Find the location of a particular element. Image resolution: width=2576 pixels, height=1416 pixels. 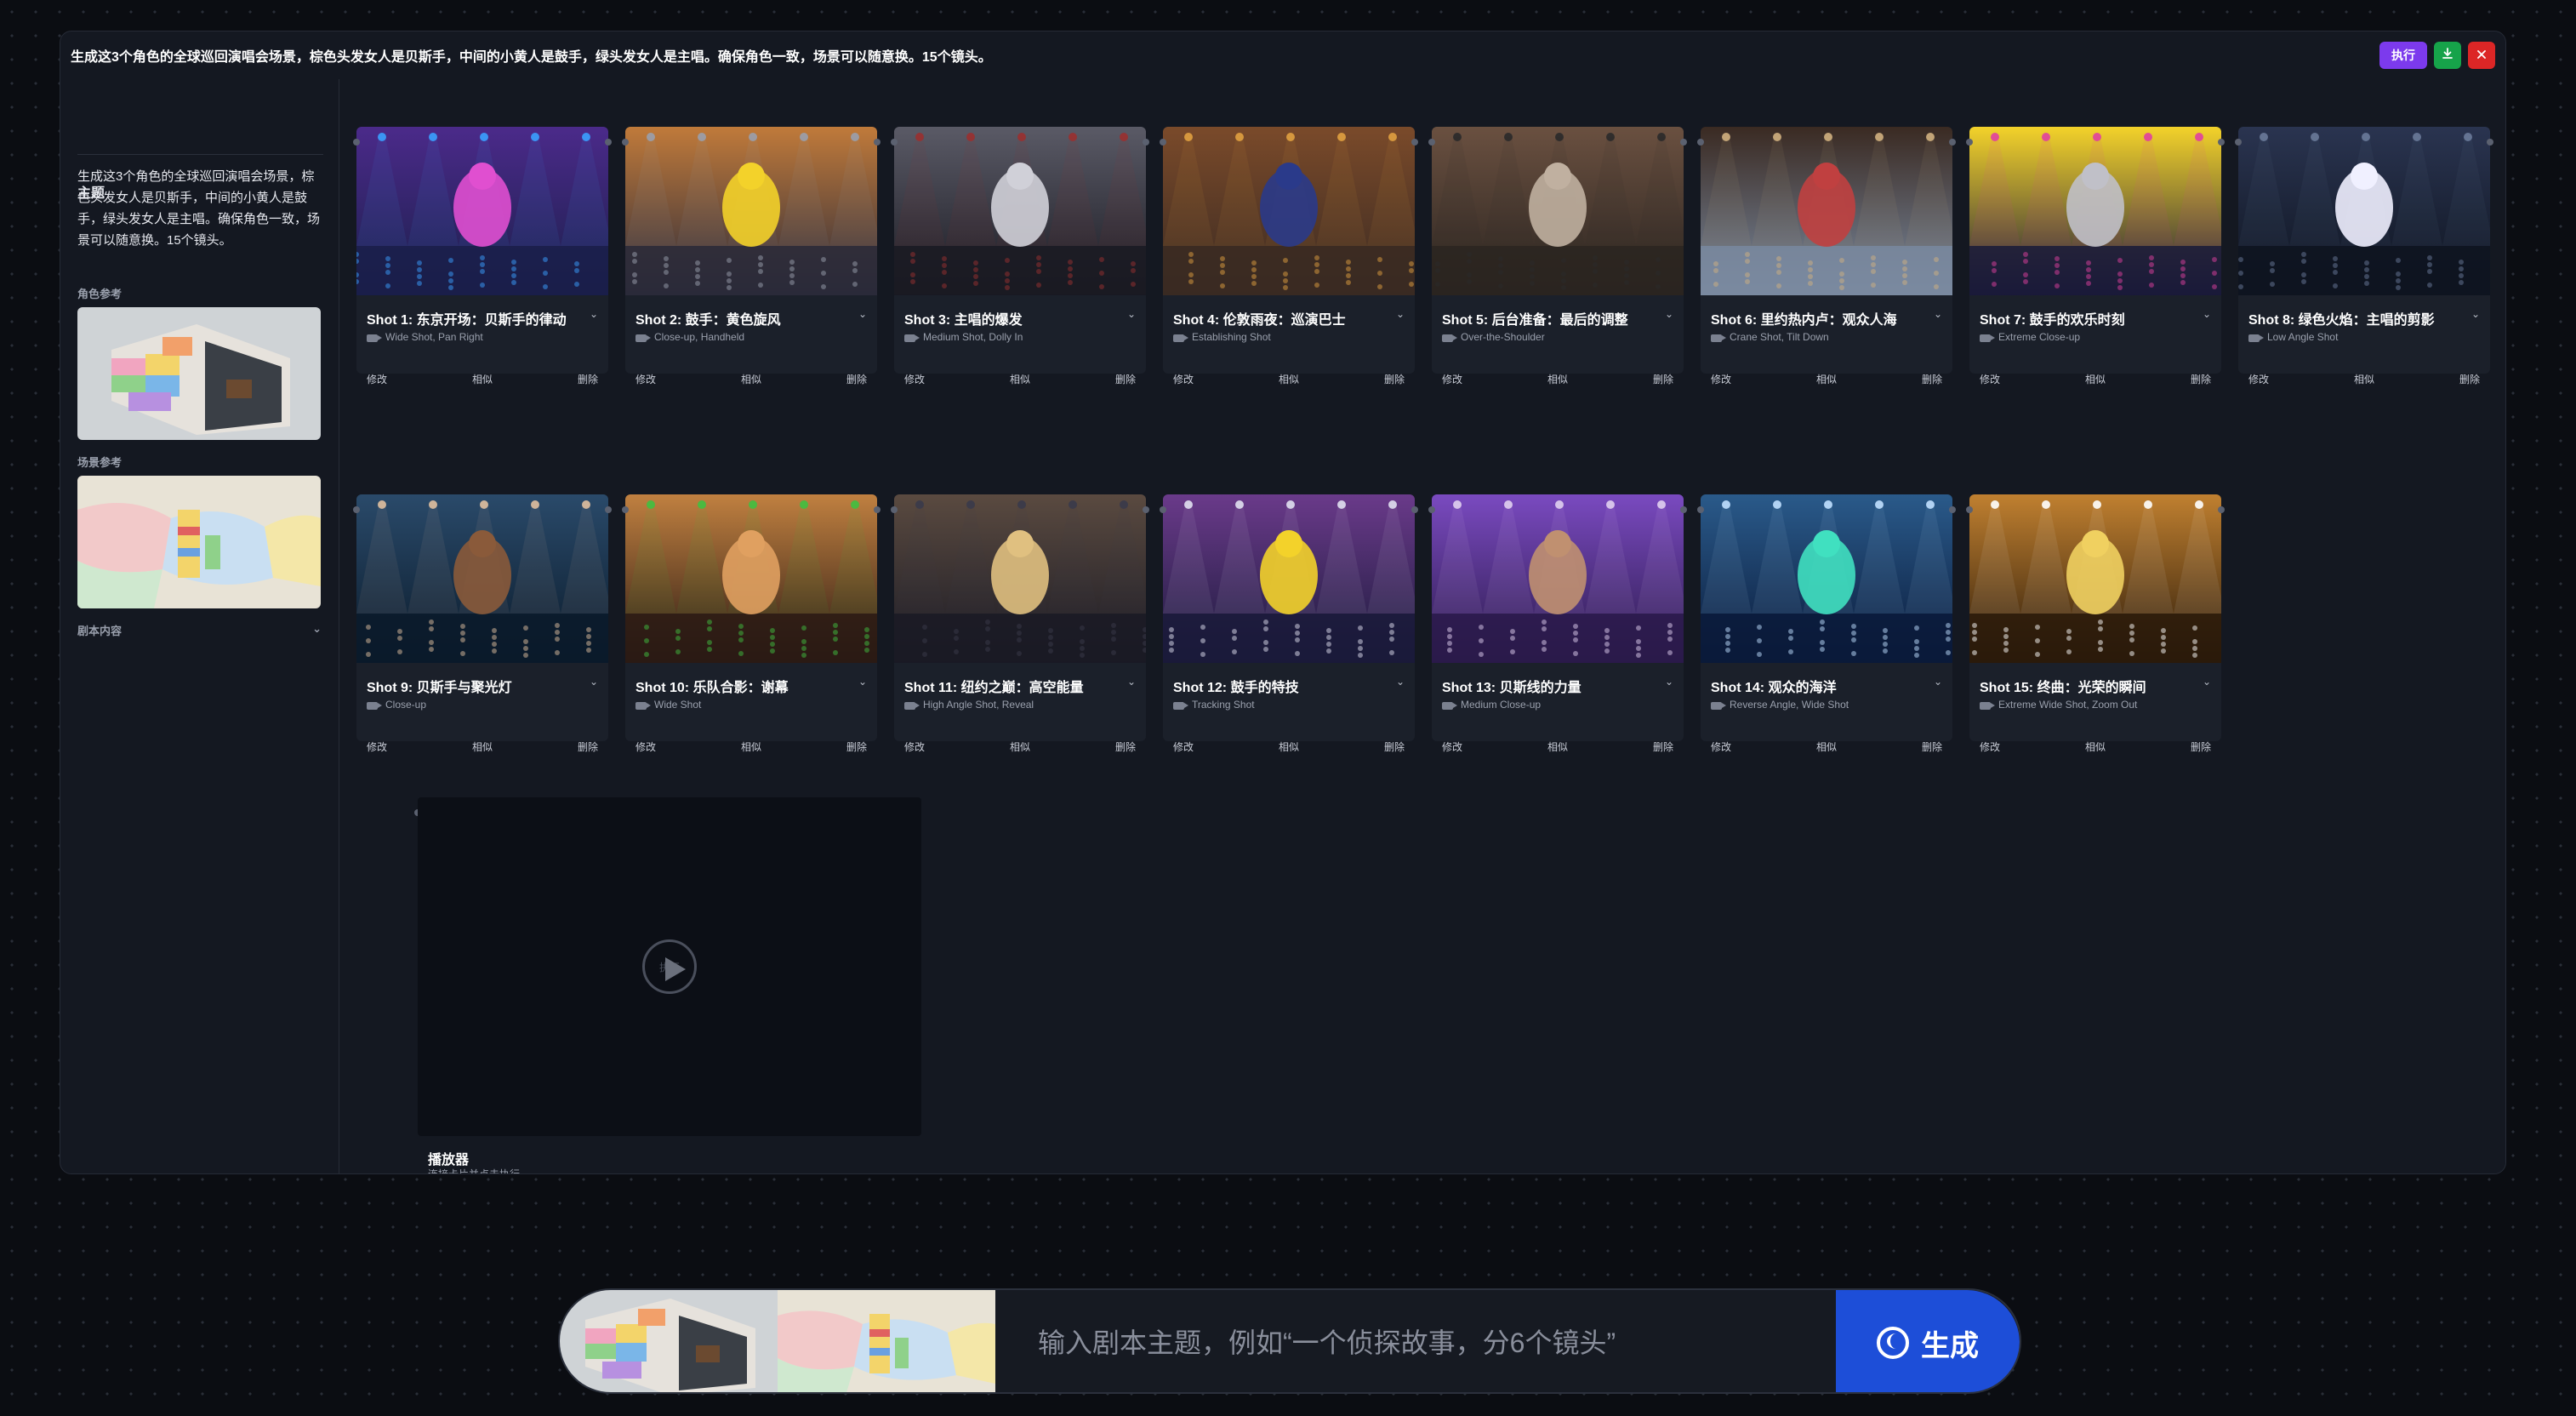

shot-card: Shot 10: 乐队合影：谢幕 ⌄ Wide Shot 修改 相似 删除 is located at coordinates (752, 630).